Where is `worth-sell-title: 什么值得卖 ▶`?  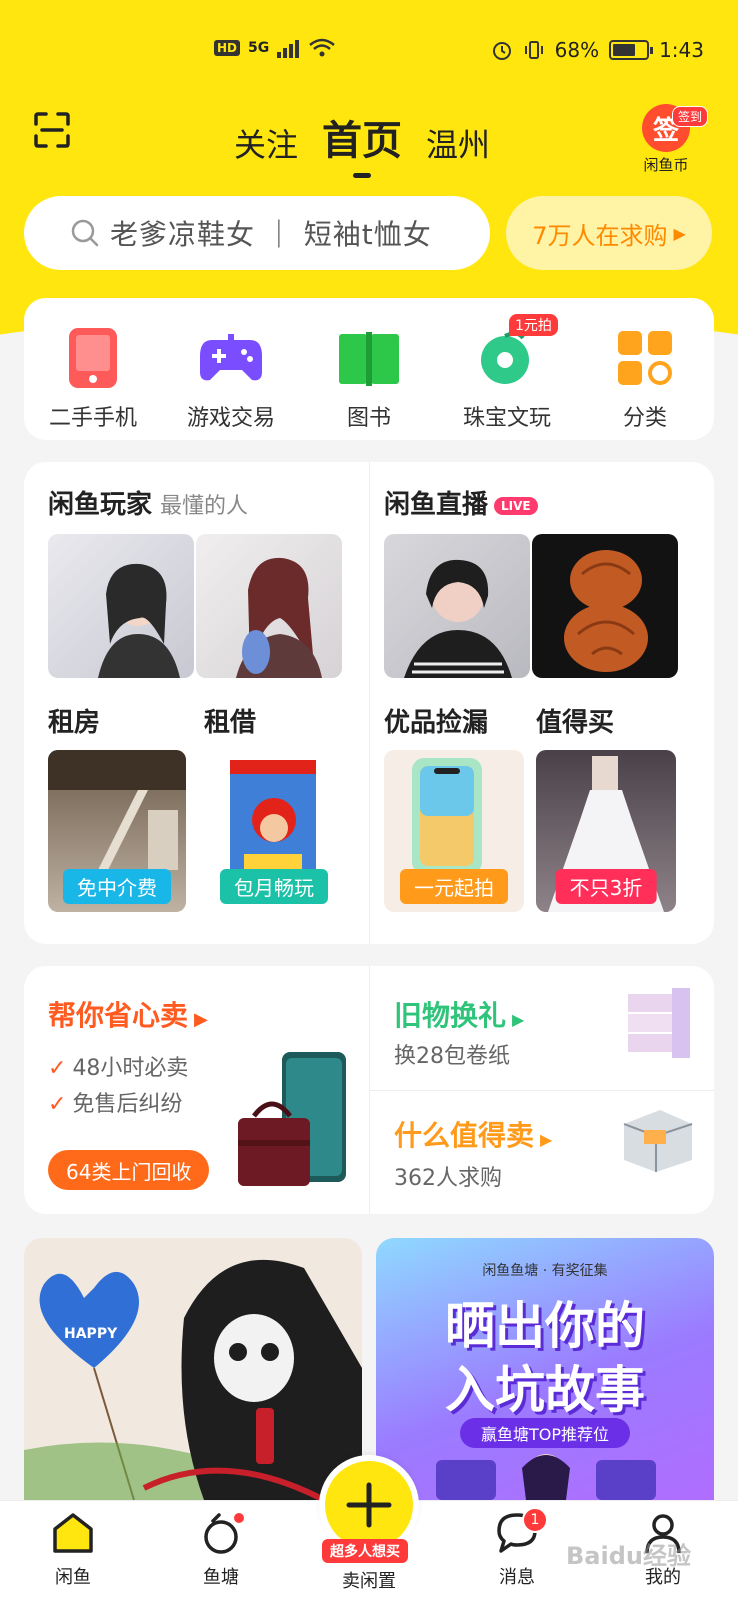 worth-sell-title: 什么值得卖 ▶ is located at coordinates (473, 1134).